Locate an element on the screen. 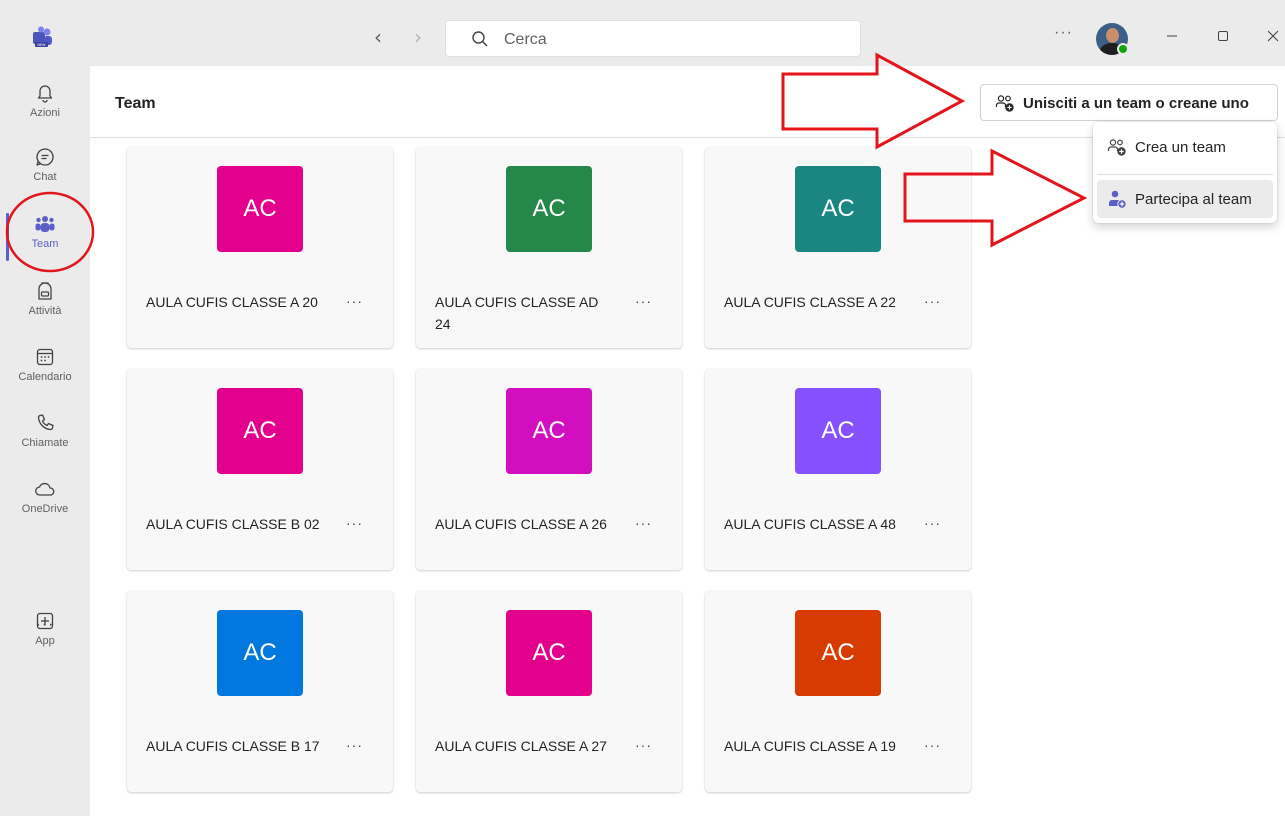  team-card: AC AULA CUFIS CLASSE AD 24 ··· is located at coordinates (549, 247).